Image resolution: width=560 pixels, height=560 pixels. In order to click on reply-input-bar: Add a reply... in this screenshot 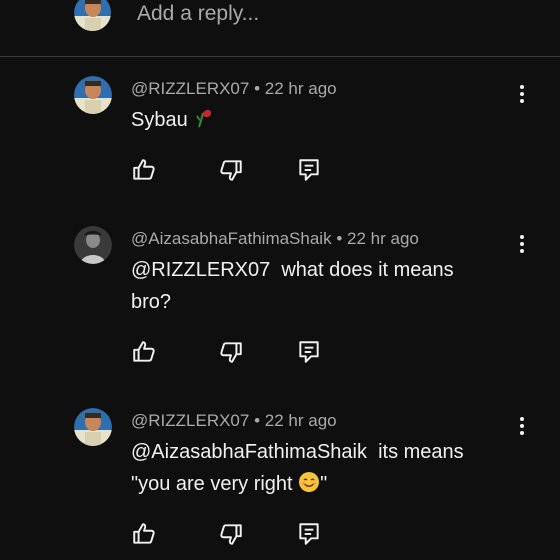, I will do `click(280, 28)`.